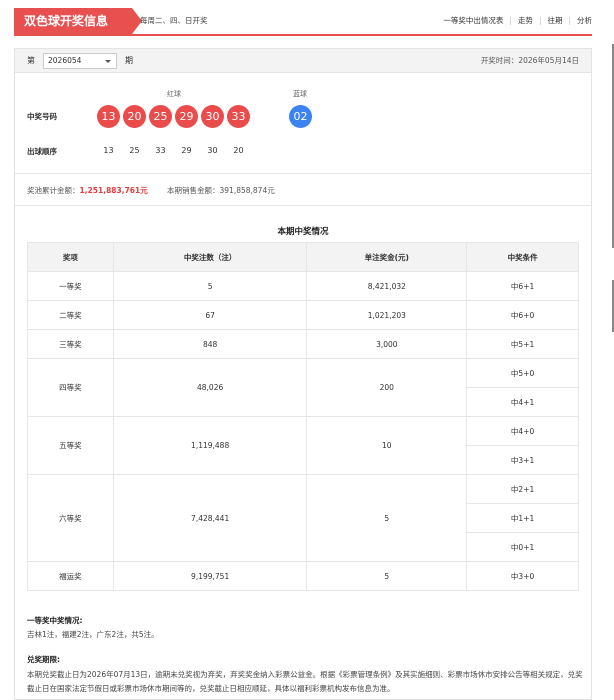 The height and width of the screenshot is (700, 614). I want to click on ball-order-value: 25, so click(134, 150).